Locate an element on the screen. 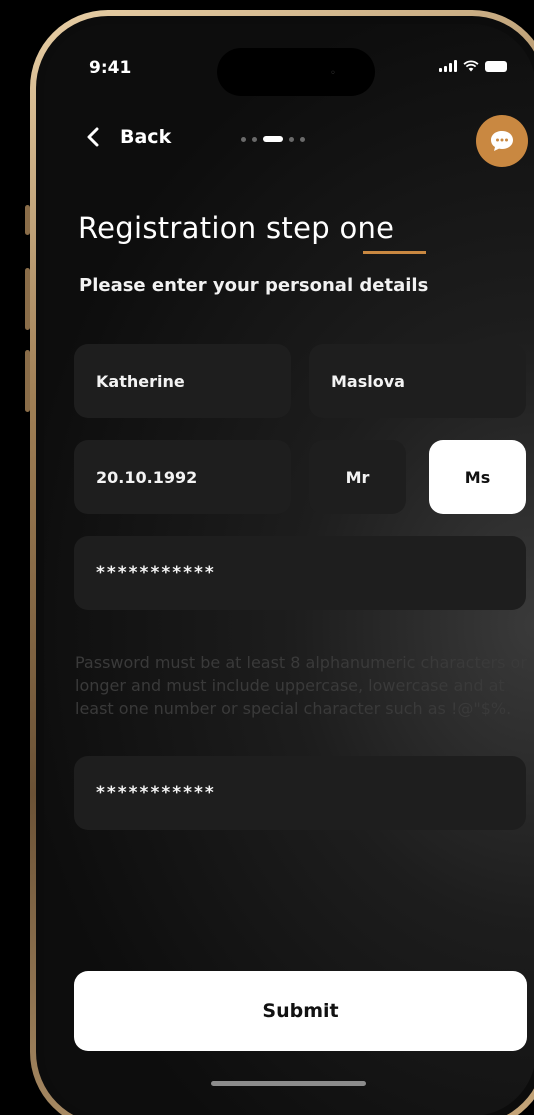 This screenshot has width=534, height=1115. step-indicator is located at coordinates (273, 139).